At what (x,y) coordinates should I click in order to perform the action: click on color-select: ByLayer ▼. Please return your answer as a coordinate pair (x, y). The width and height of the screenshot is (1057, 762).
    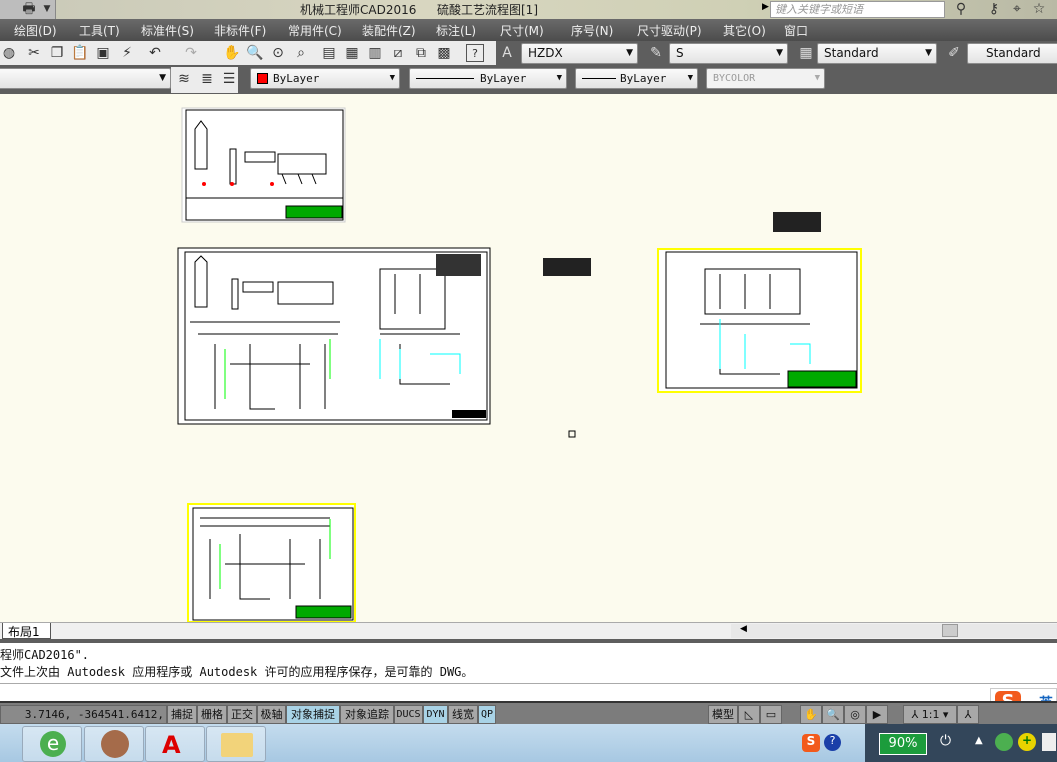
    Looking at the image, I should click on (325, 78).